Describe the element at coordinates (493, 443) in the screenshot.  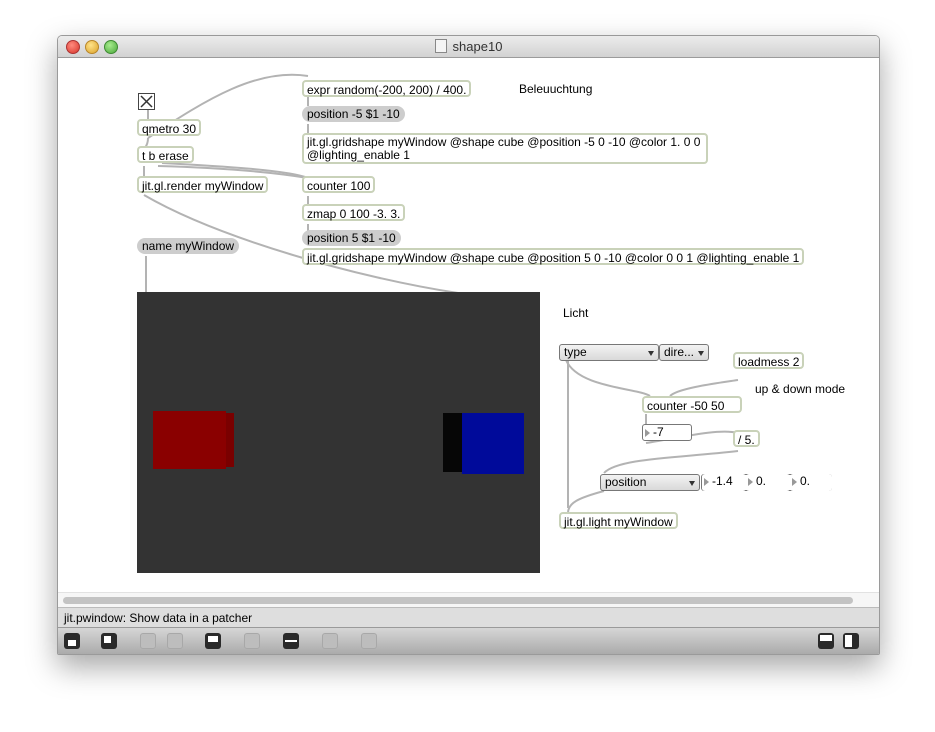
I see `blue-cube` at that location.